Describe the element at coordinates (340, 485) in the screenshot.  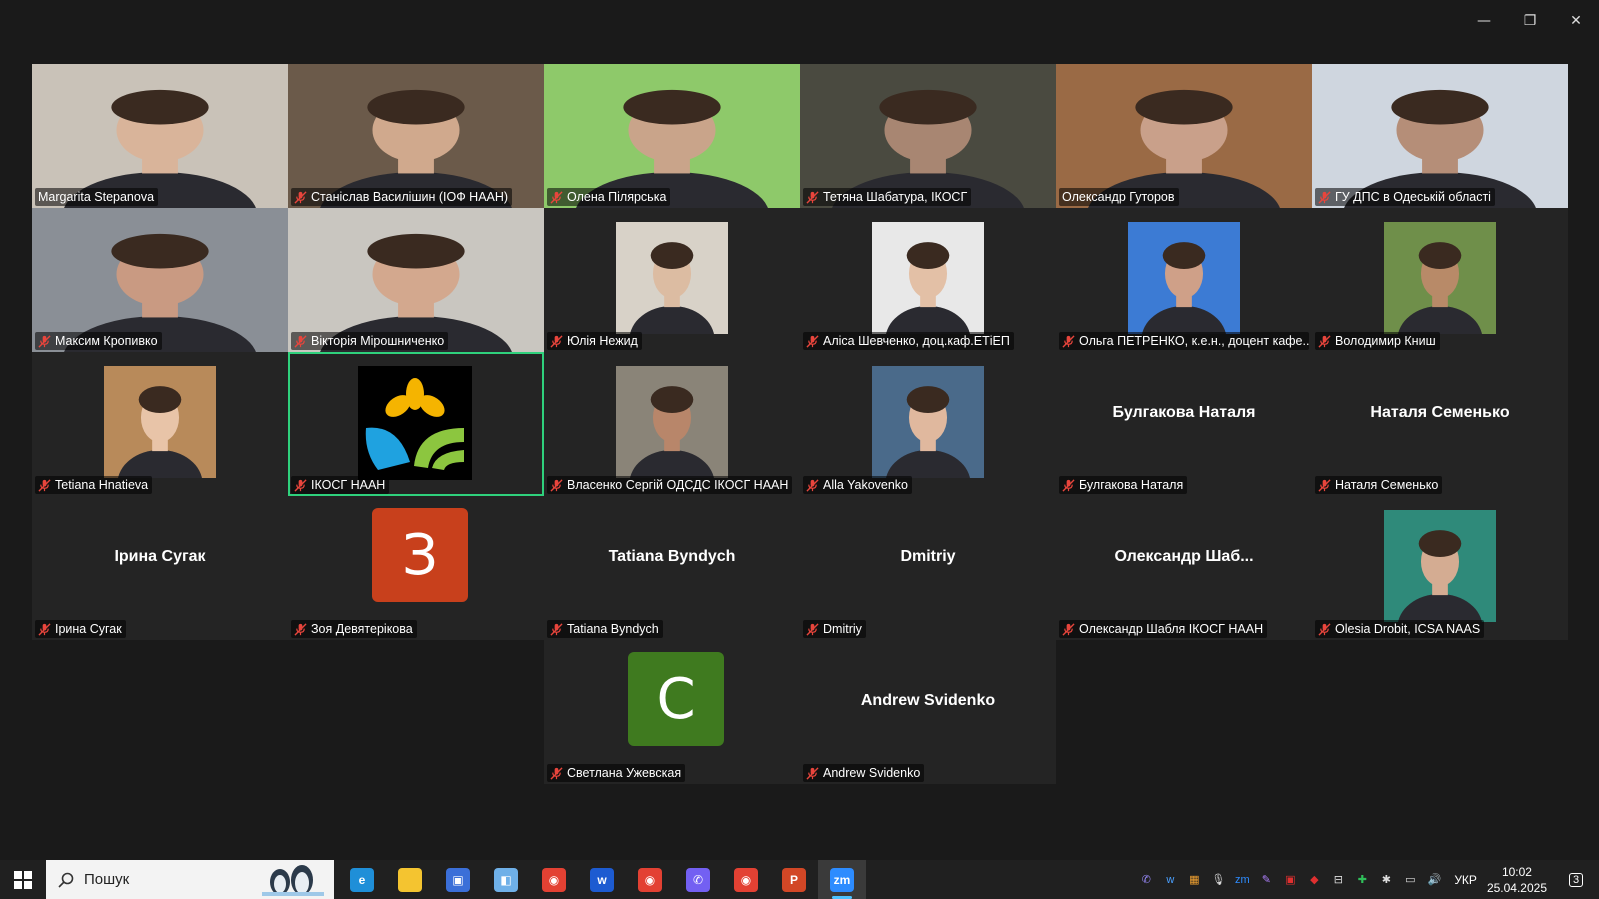
I see `participant-name-label: ІКОСГ НААН` at that location.